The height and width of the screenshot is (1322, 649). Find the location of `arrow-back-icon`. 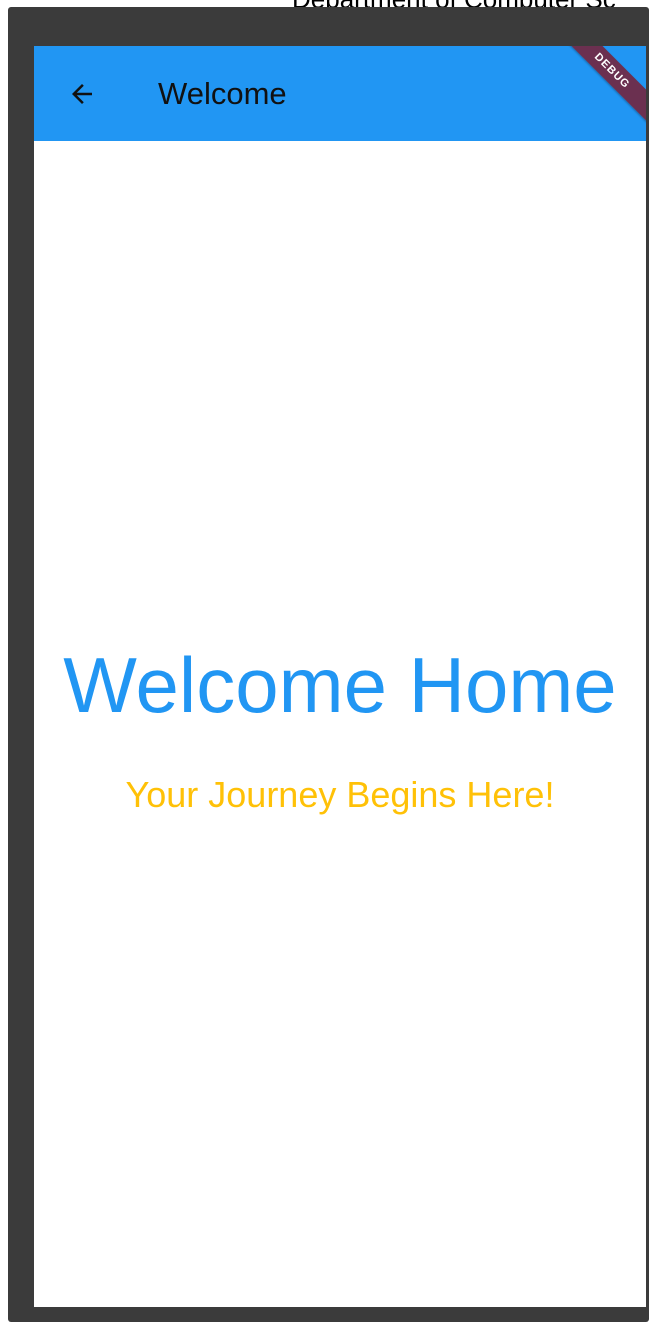

arrow-back-icon is located at coordinates (82, 94).